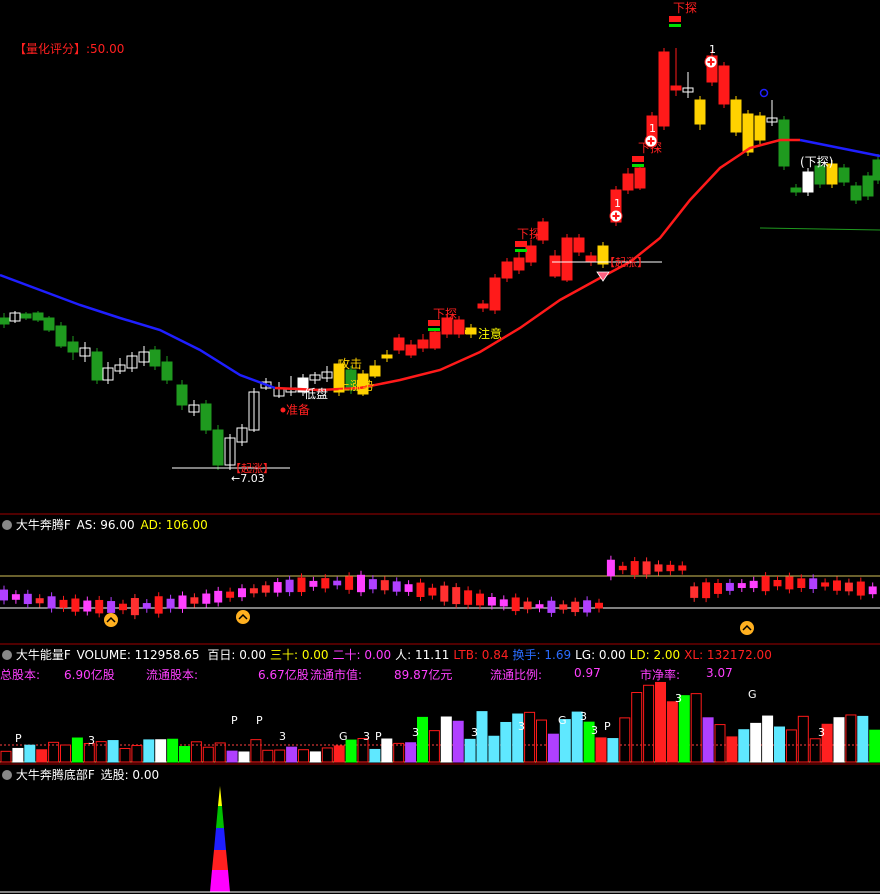 The image size is (880, 894). Describe the element at coordinates (587, 673) in the screenshot. I see `info-value: 0.97` at that location.